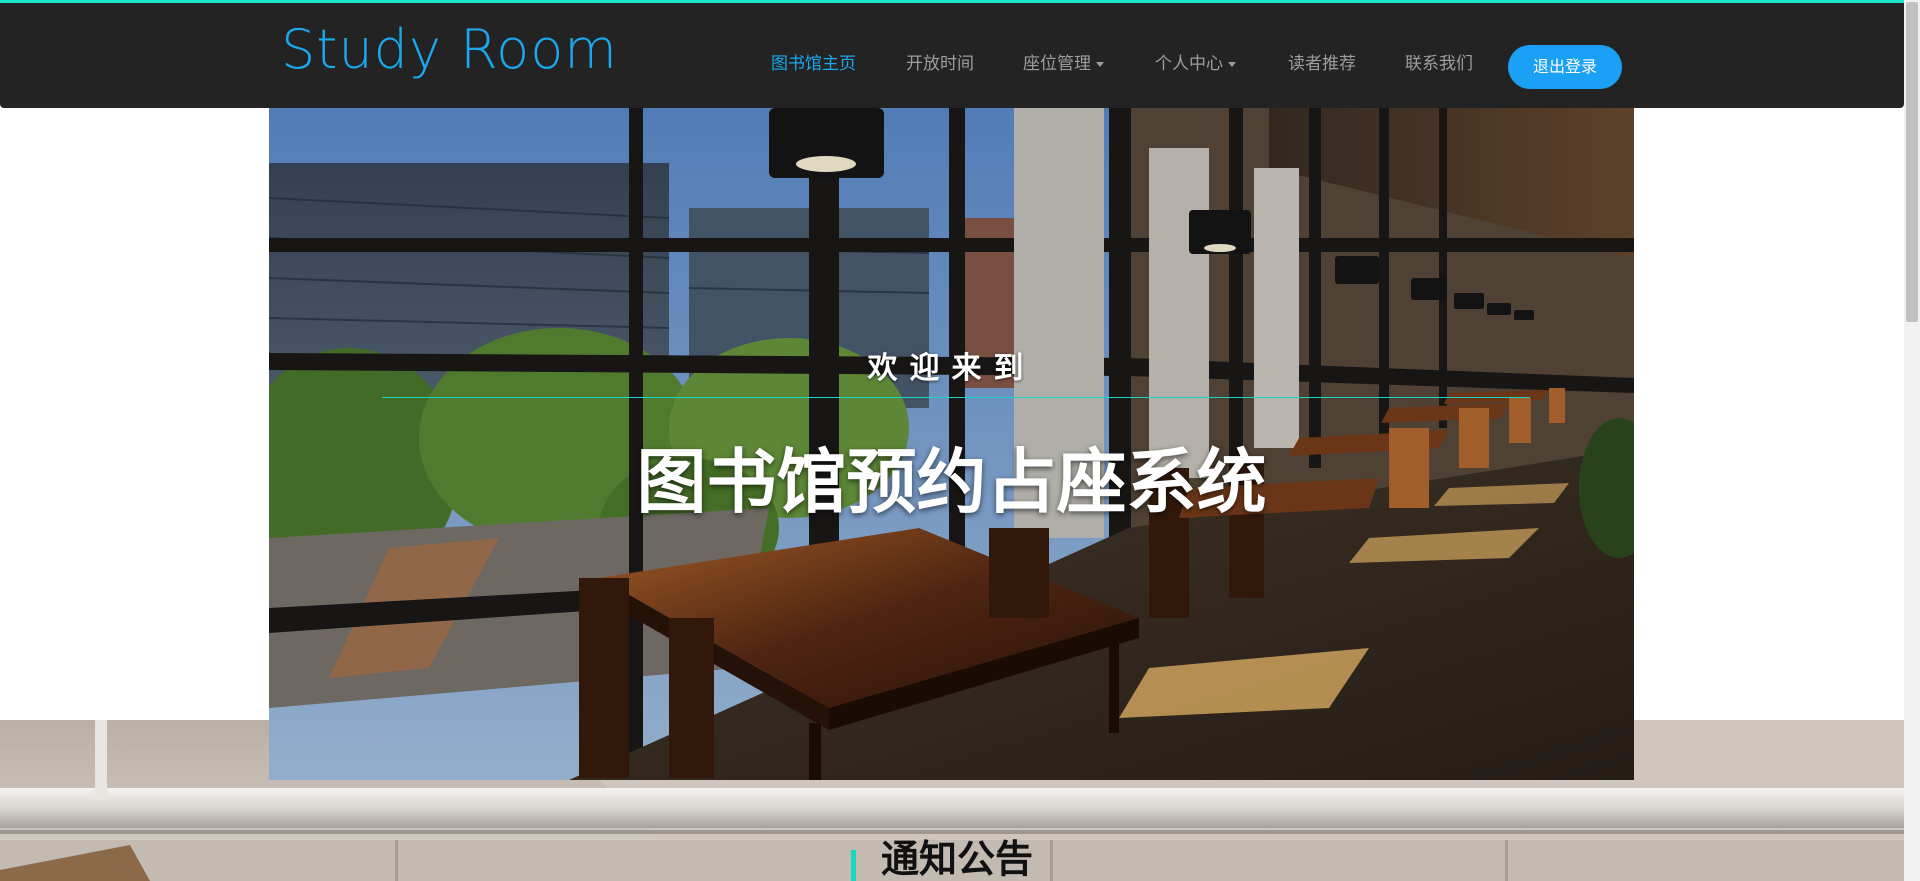  What do you see at coordinates (853, 865) in the screenshot?
I see `section-title-accent-bar` at bounding box center [853, 865].